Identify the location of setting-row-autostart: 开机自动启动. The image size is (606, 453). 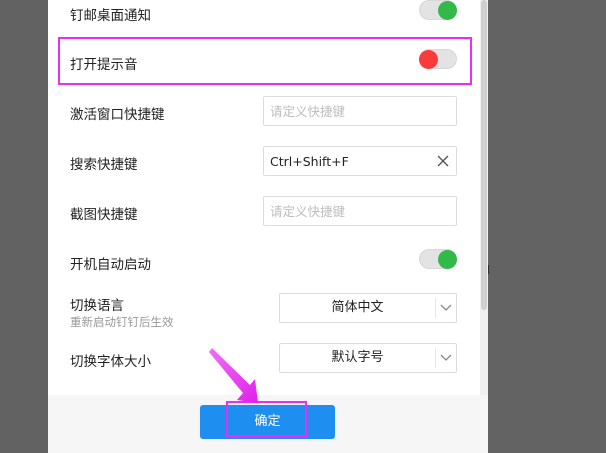
(264, 261).